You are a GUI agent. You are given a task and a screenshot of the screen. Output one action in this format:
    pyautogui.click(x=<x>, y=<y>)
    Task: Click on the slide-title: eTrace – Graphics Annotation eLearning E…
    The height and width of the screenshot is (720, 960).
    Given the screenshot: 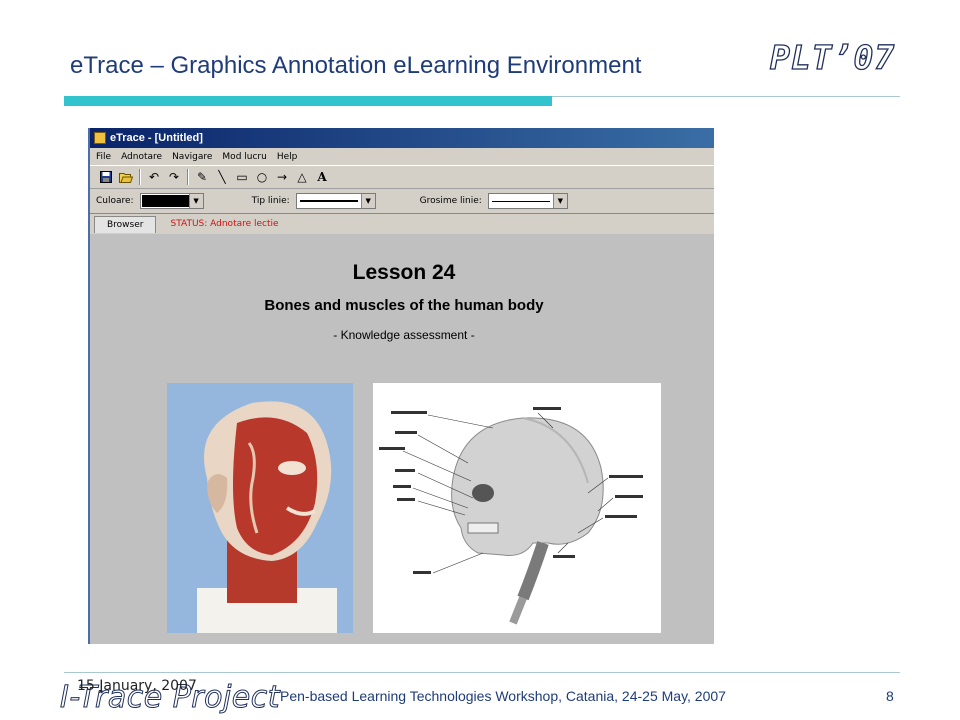 What is the action you would take?
    pyautogui.click(x=356, y=65)
    